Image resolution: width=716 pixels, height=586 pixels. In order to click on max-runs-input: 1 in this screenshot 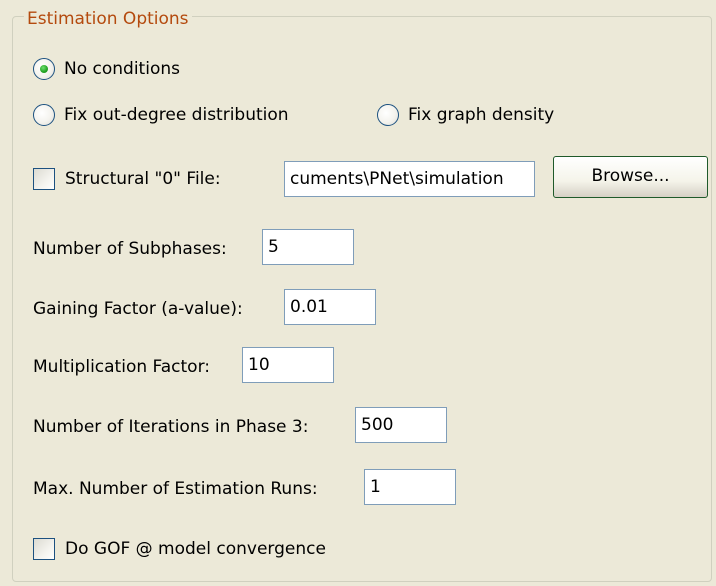, I will do `click(410, 487)`.